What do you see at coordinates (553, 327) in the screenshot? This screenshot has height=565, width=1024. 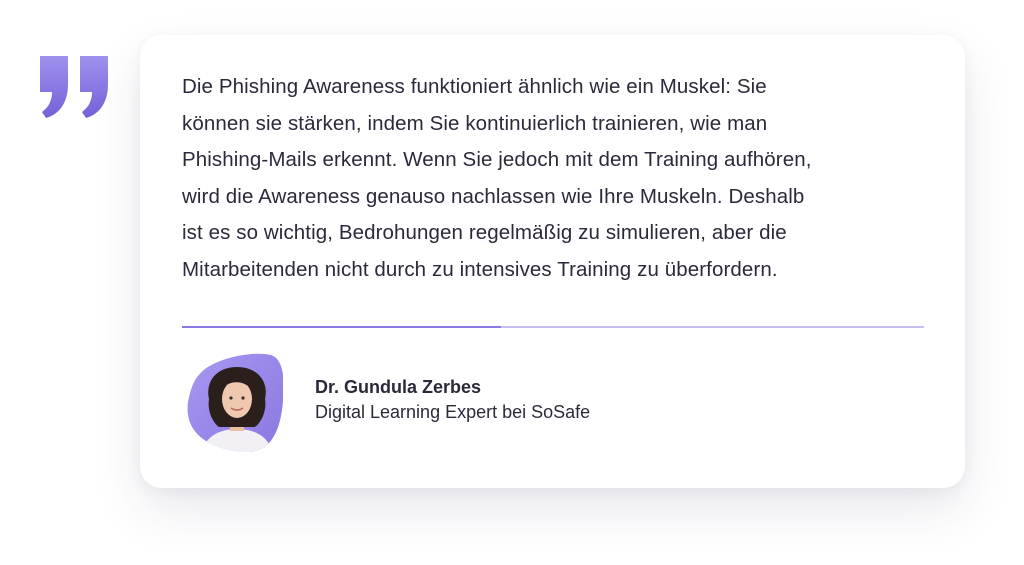 I see `divider` at bounding box center [553, 327].